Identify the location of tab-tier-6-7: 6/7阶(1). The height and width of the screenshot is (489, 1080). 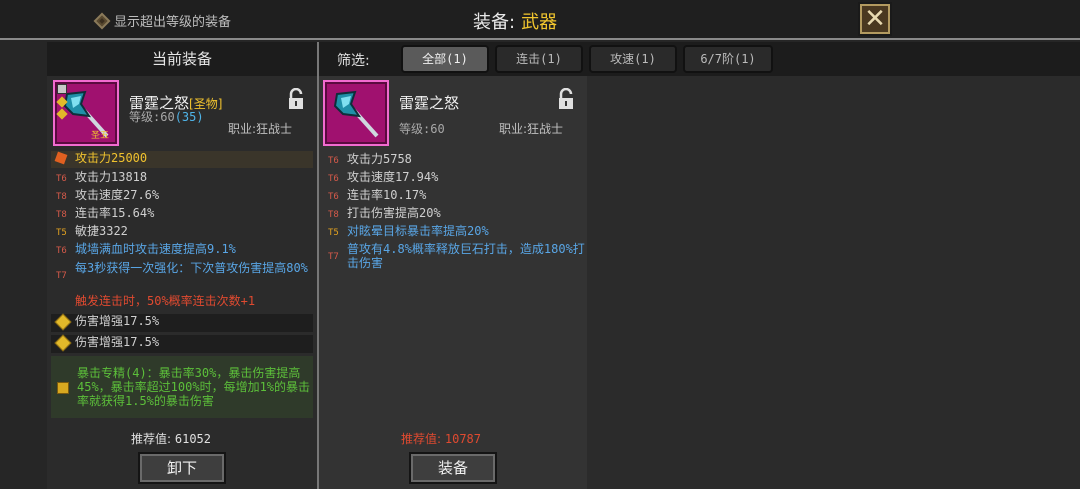
(728, 59).